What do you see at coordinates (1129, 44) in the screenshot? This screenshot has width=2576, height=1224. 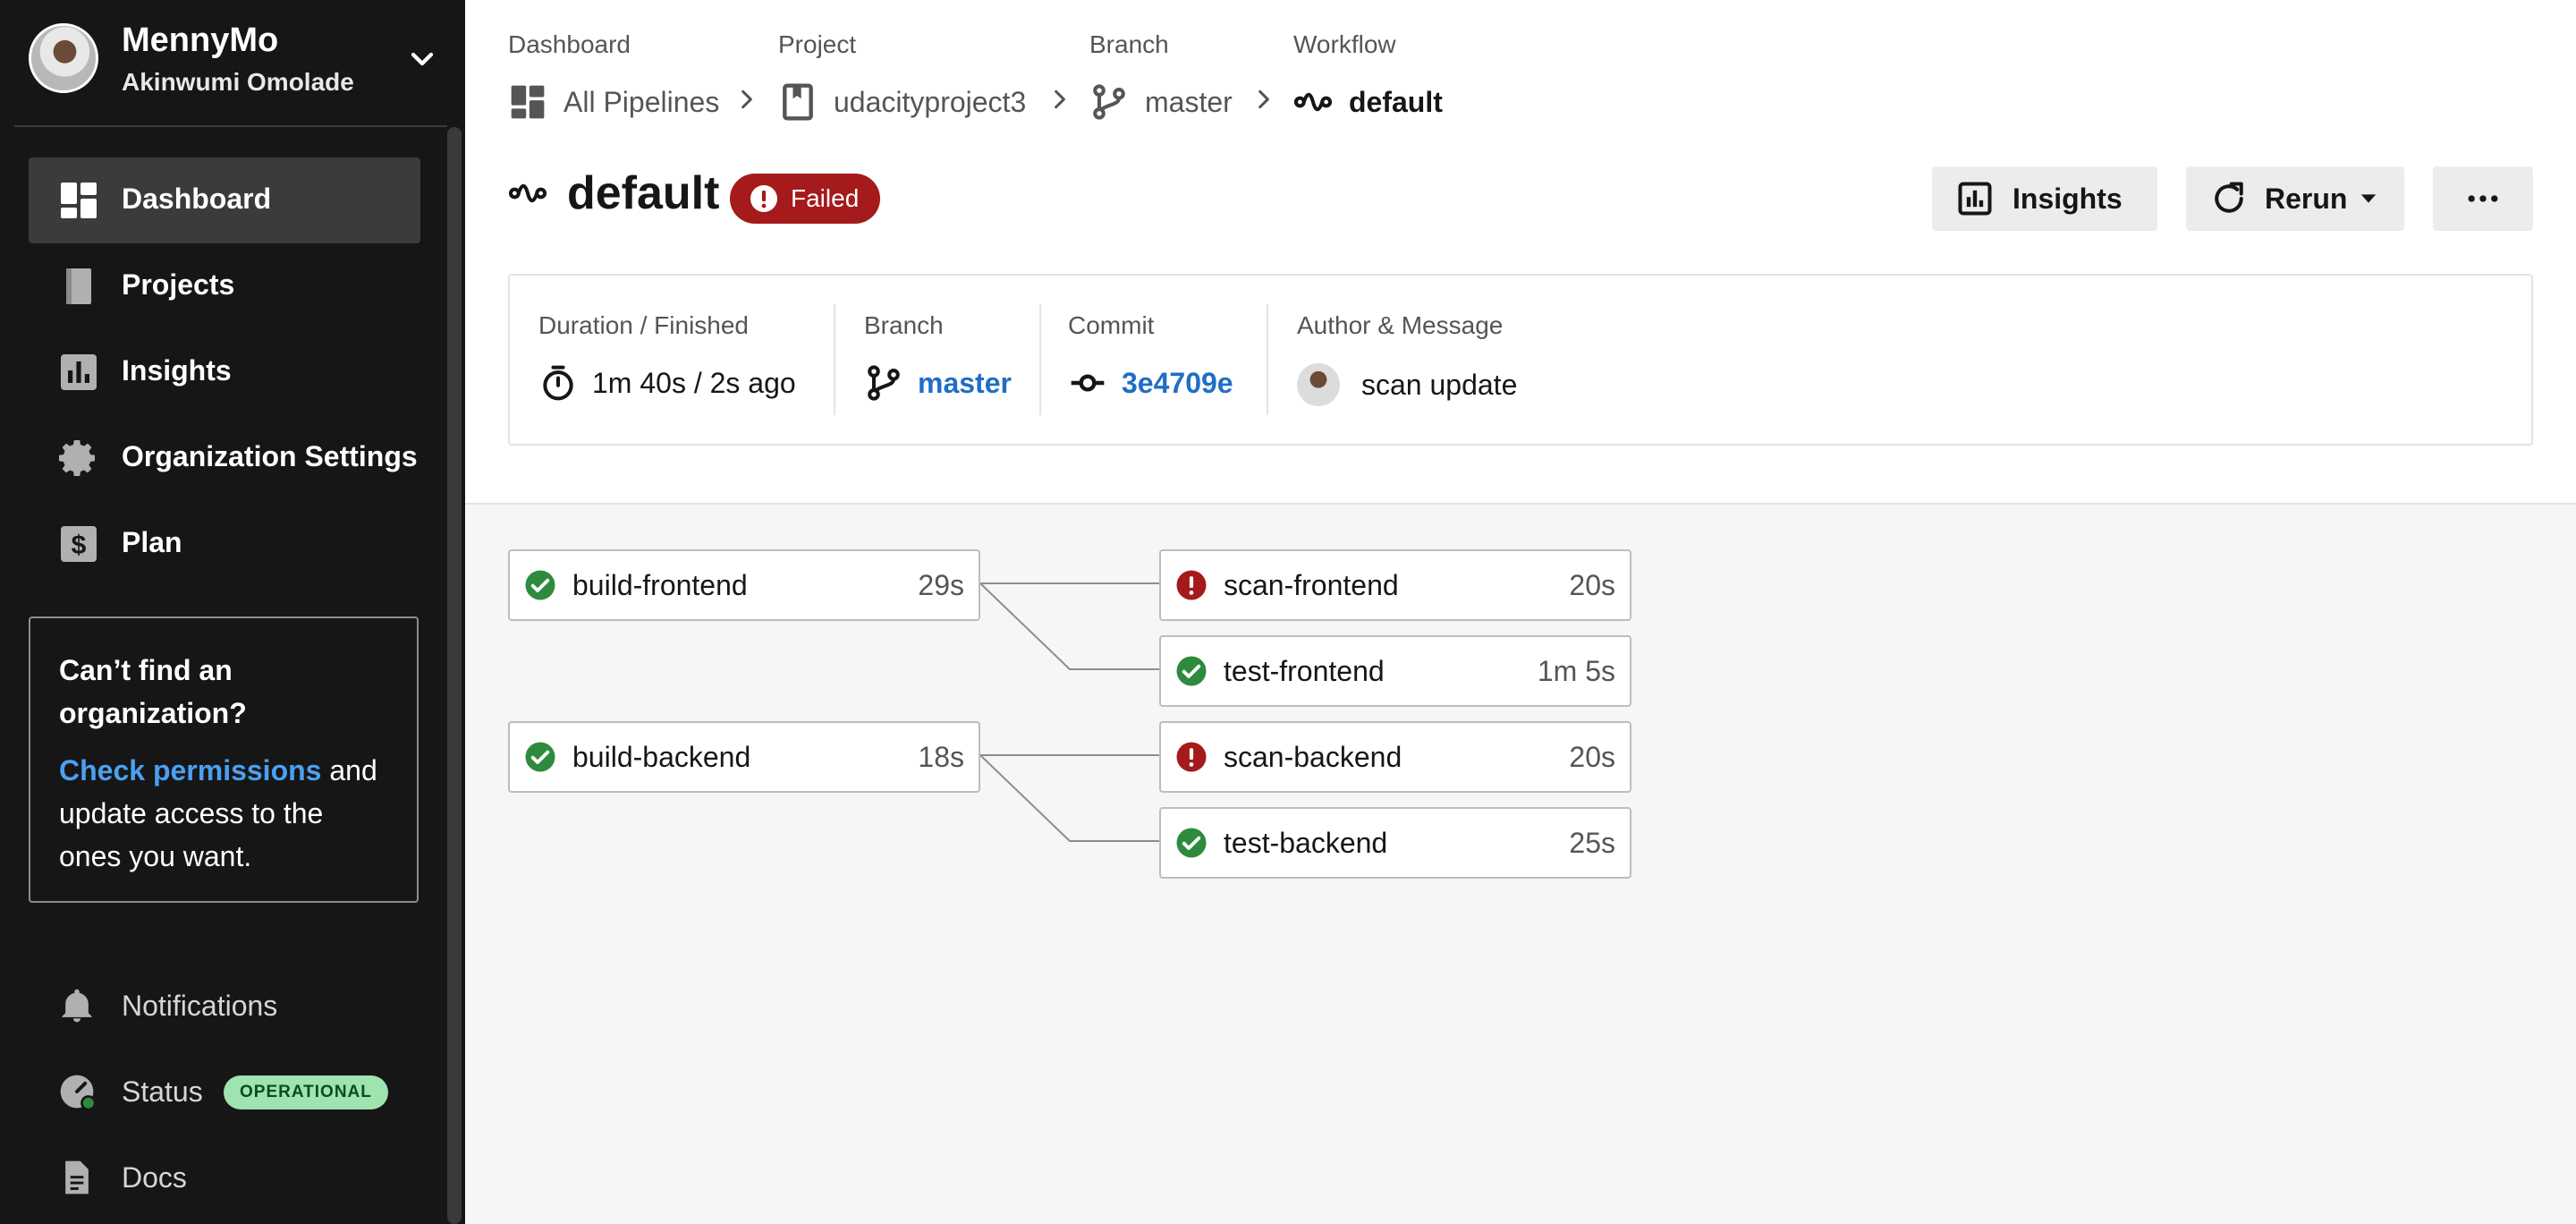 I see `breadcrumb-caption: Branch` at bounding box center [1129, 44].